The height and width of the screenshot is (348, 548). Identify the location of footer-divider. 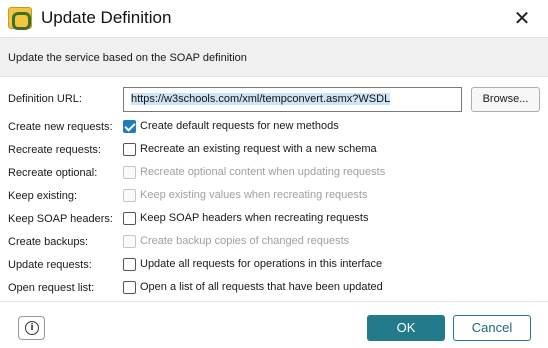
(274, 301).